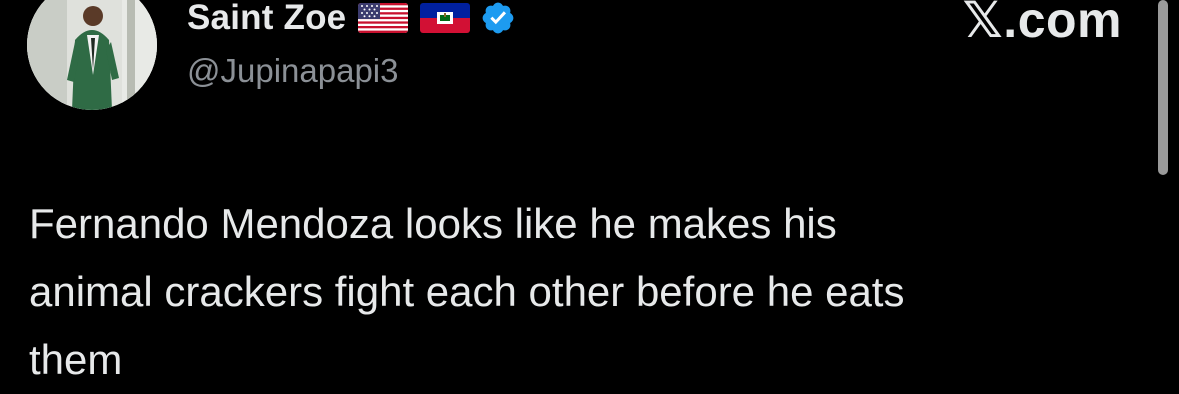 This screenshot has height=394, width=1179. Describe the element at coordinates (445, 18) in the screenshot. I see `haiti-flag-icon` at that location.